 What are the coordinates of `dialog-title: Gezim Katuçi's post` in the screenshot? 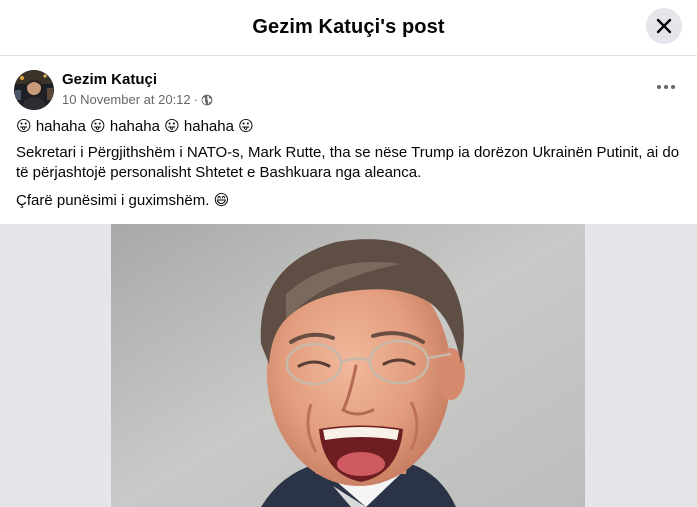 It's located at (348, 27).